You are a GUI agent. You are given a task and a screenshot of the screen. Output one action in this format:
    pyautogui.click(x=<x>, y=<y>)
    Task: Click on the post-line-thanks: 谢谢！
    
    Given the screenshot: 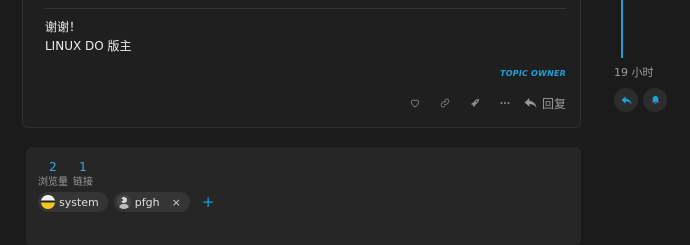 What is the action you would take?
    pyautogui.click(x=63, y=27)
    